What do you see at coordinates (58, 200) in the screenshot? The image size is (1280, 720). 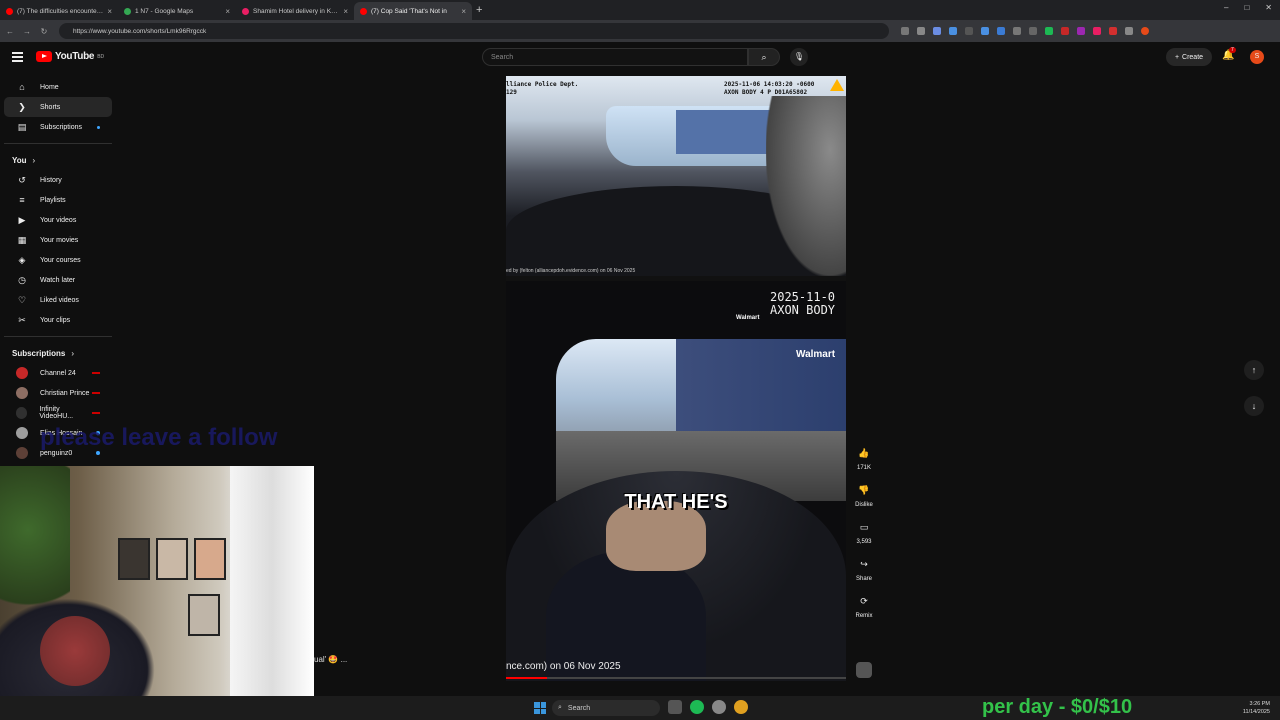 I see `sidebar-item-playlists: ≡ Playlists` at bounding box center [58, 200].